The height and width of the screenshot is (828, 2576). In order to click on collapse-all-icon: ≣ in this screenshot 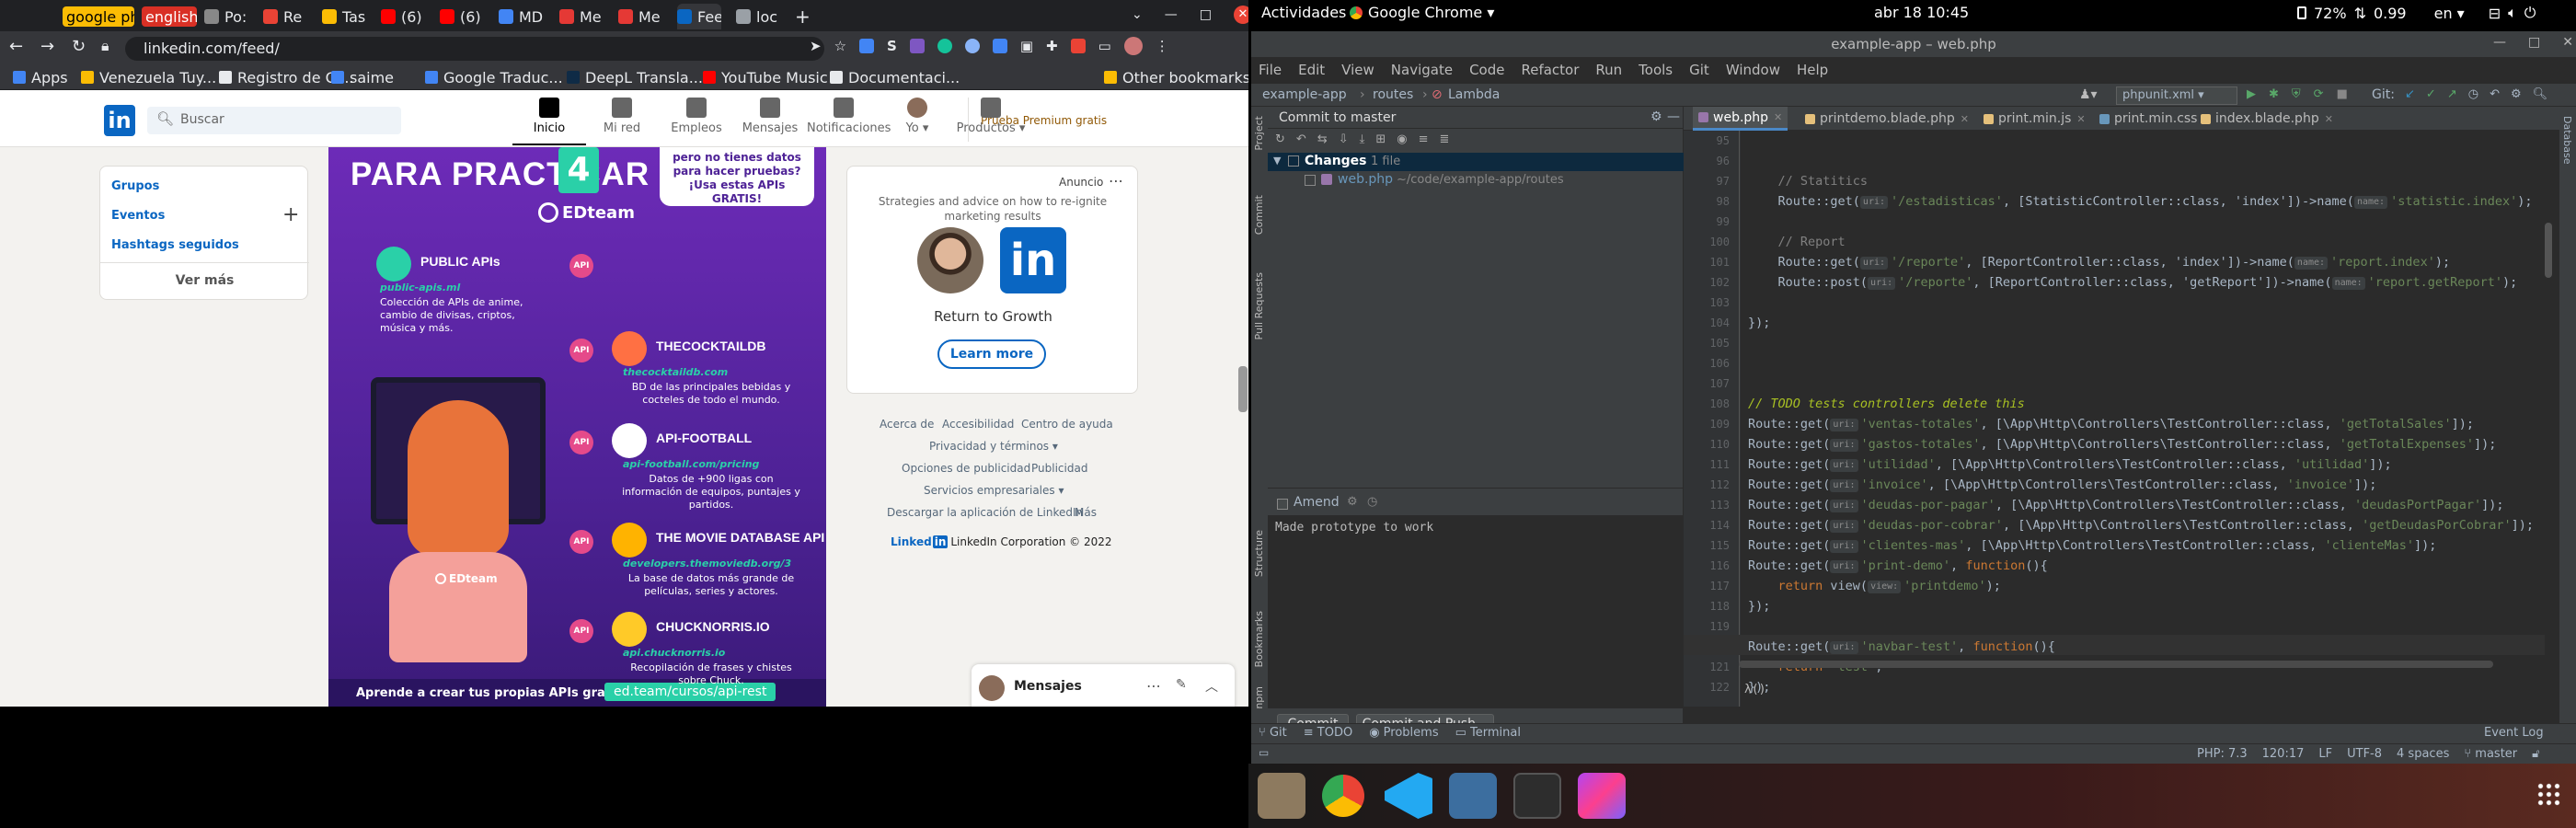, I will do `click(1445, 139)`.